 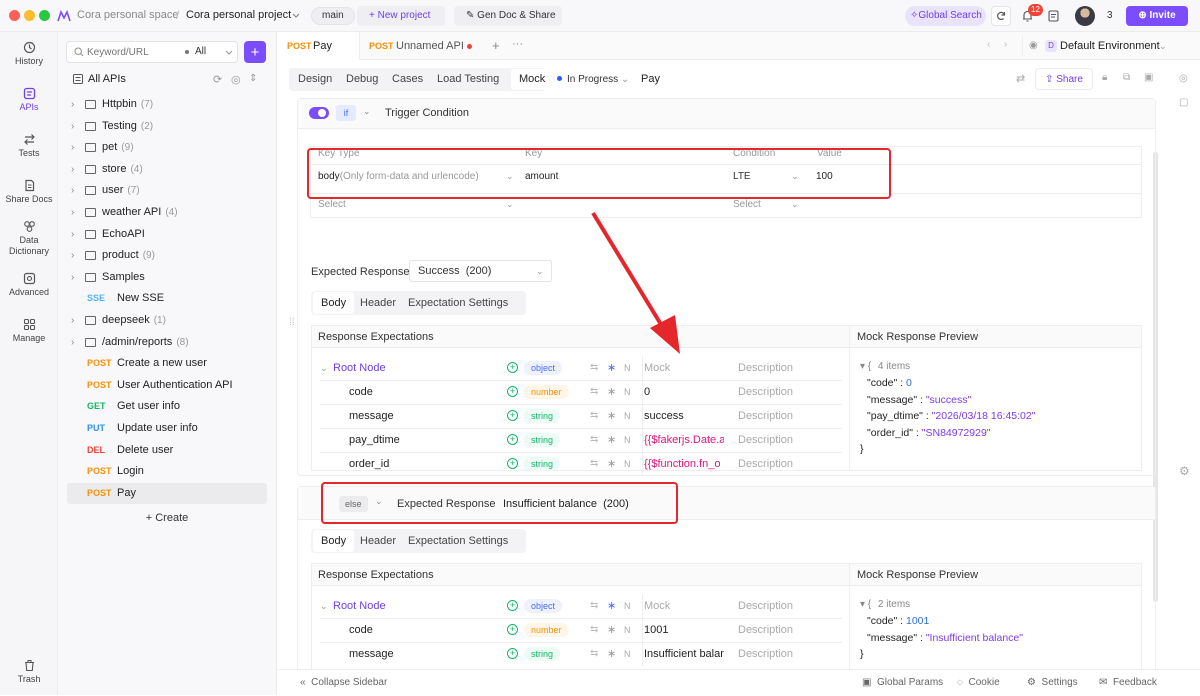 I want to click on field-name: order_id, so click(x=369, y=464).